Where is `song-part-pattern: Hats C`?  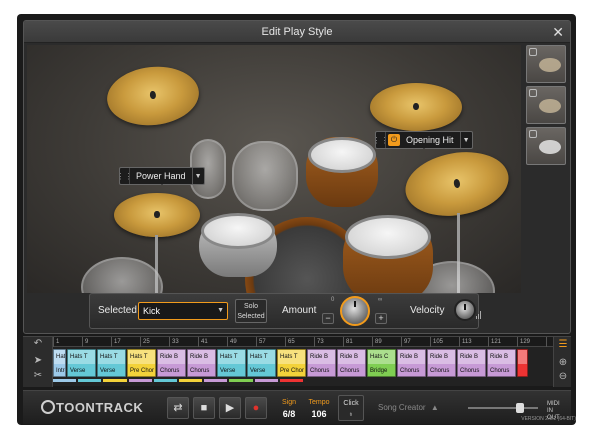
song-part-pattern: Hats C is located at coordinates (381, 357).